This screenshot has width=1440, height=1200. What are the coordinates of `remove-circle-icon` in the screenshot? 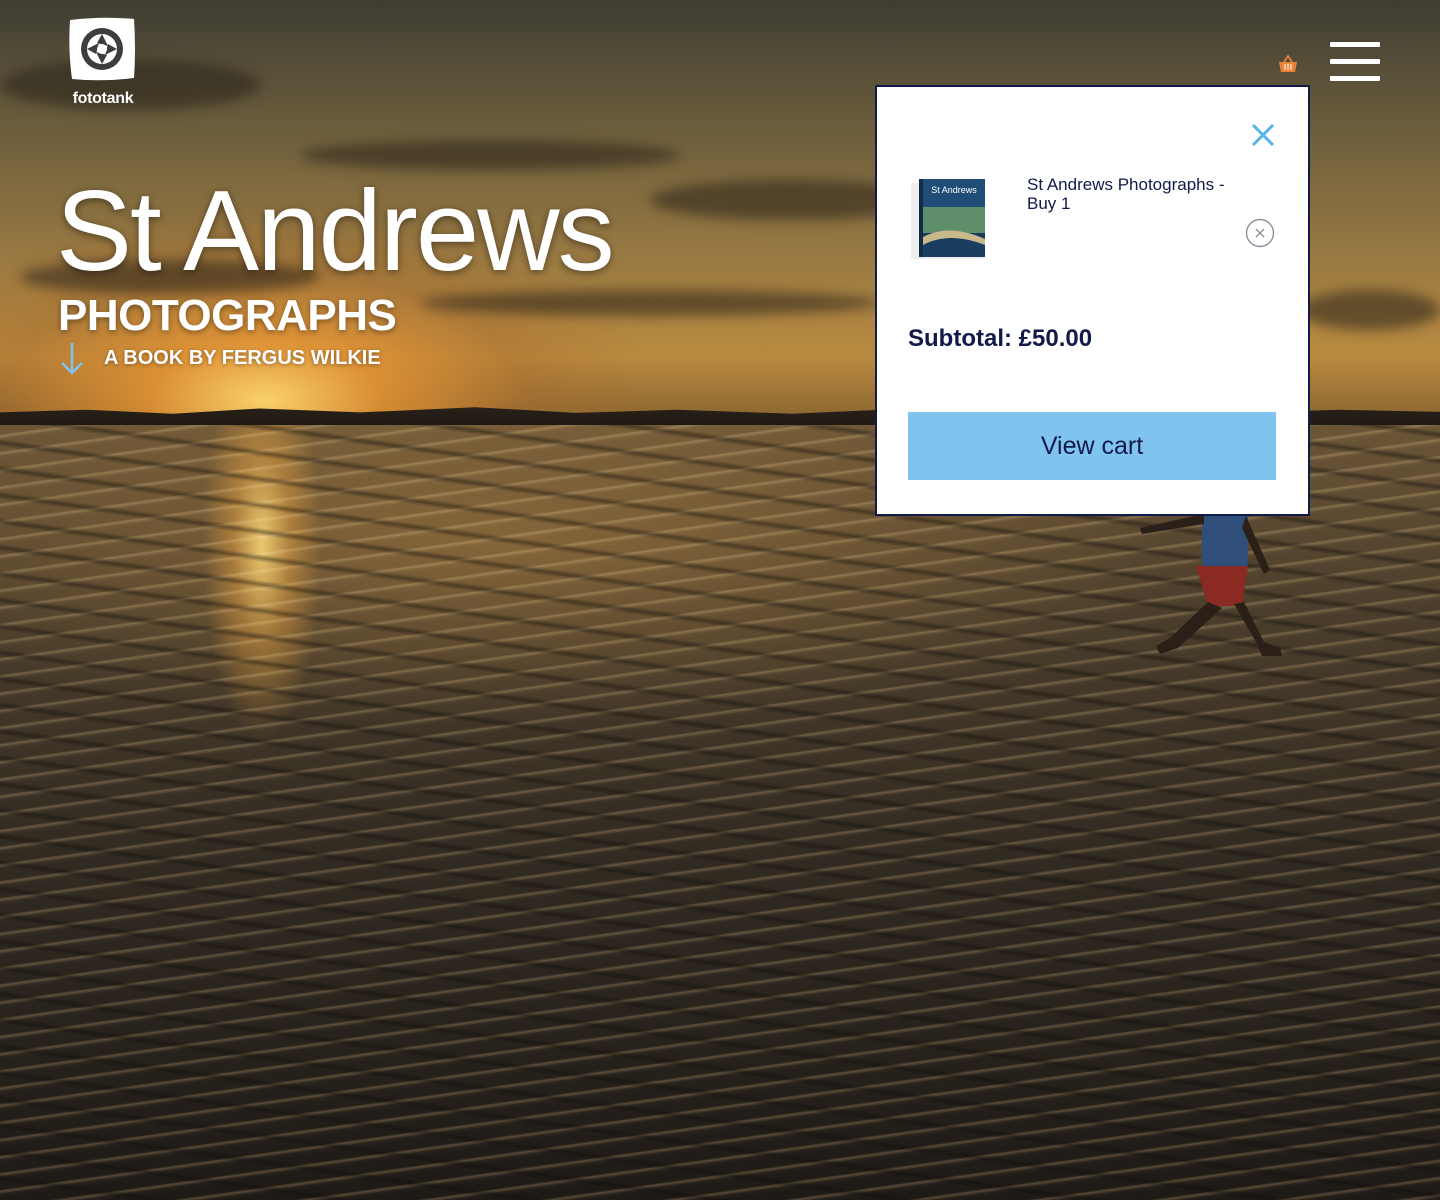 It's located at (1260, 233).